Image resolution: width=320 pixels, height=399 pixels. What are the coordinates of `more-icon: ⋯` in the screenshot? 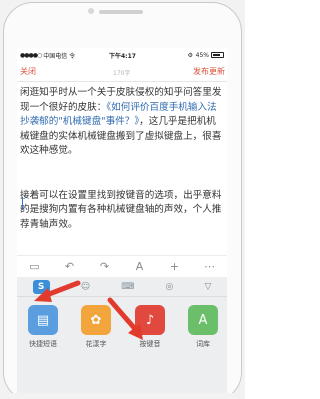 It's located at (210, 266).